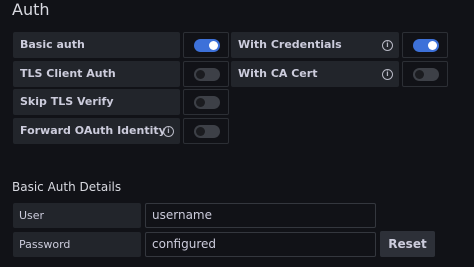 The width and height of the screenshot is (474, 267). I want to click on password-field-label: Password, so click(77, 244).